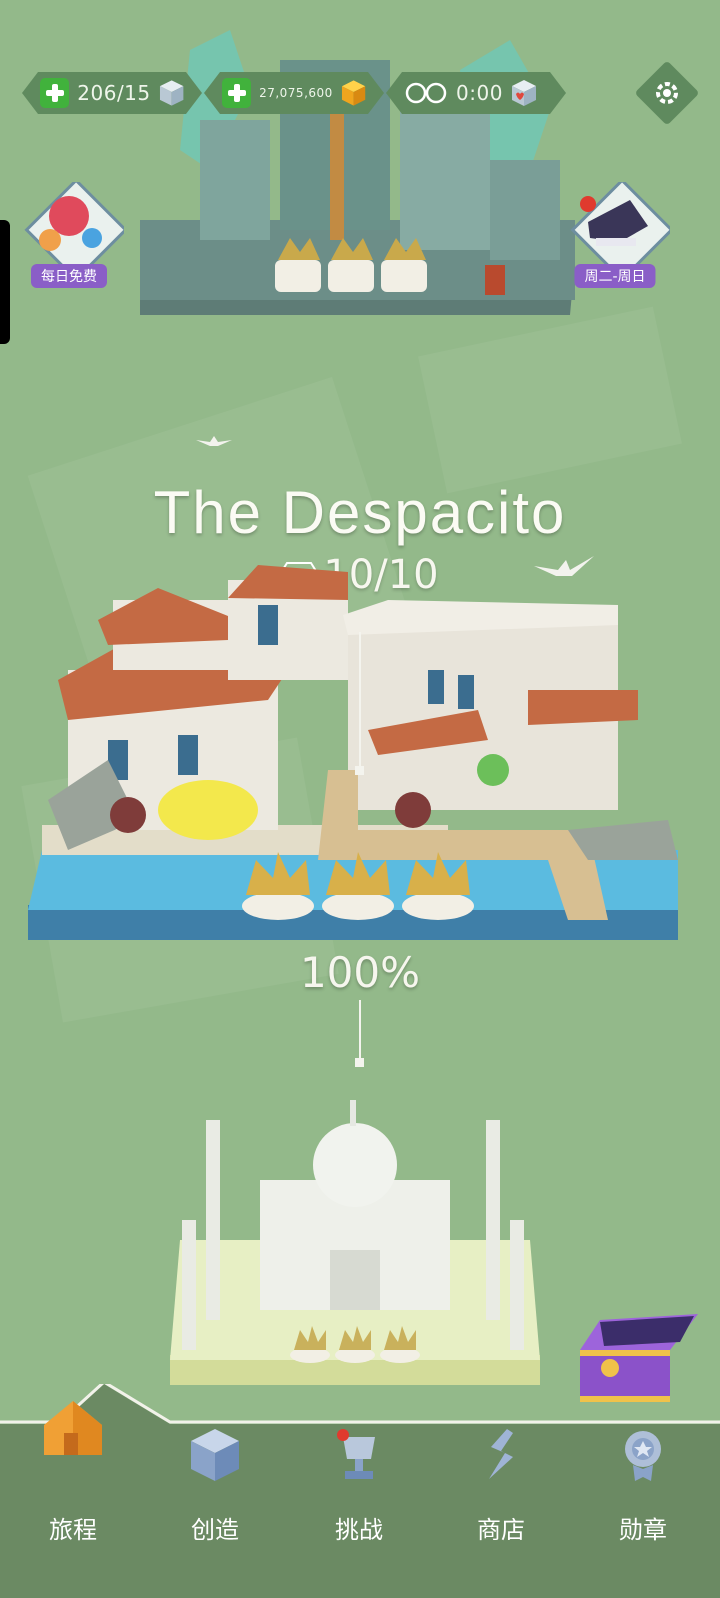 This screenshot has width=720, height=1598. What do you see at coordinates (643, 1530) in the screenshot?
I see `tab-medals-label: 勋章` at bounding box center [643, 1530].